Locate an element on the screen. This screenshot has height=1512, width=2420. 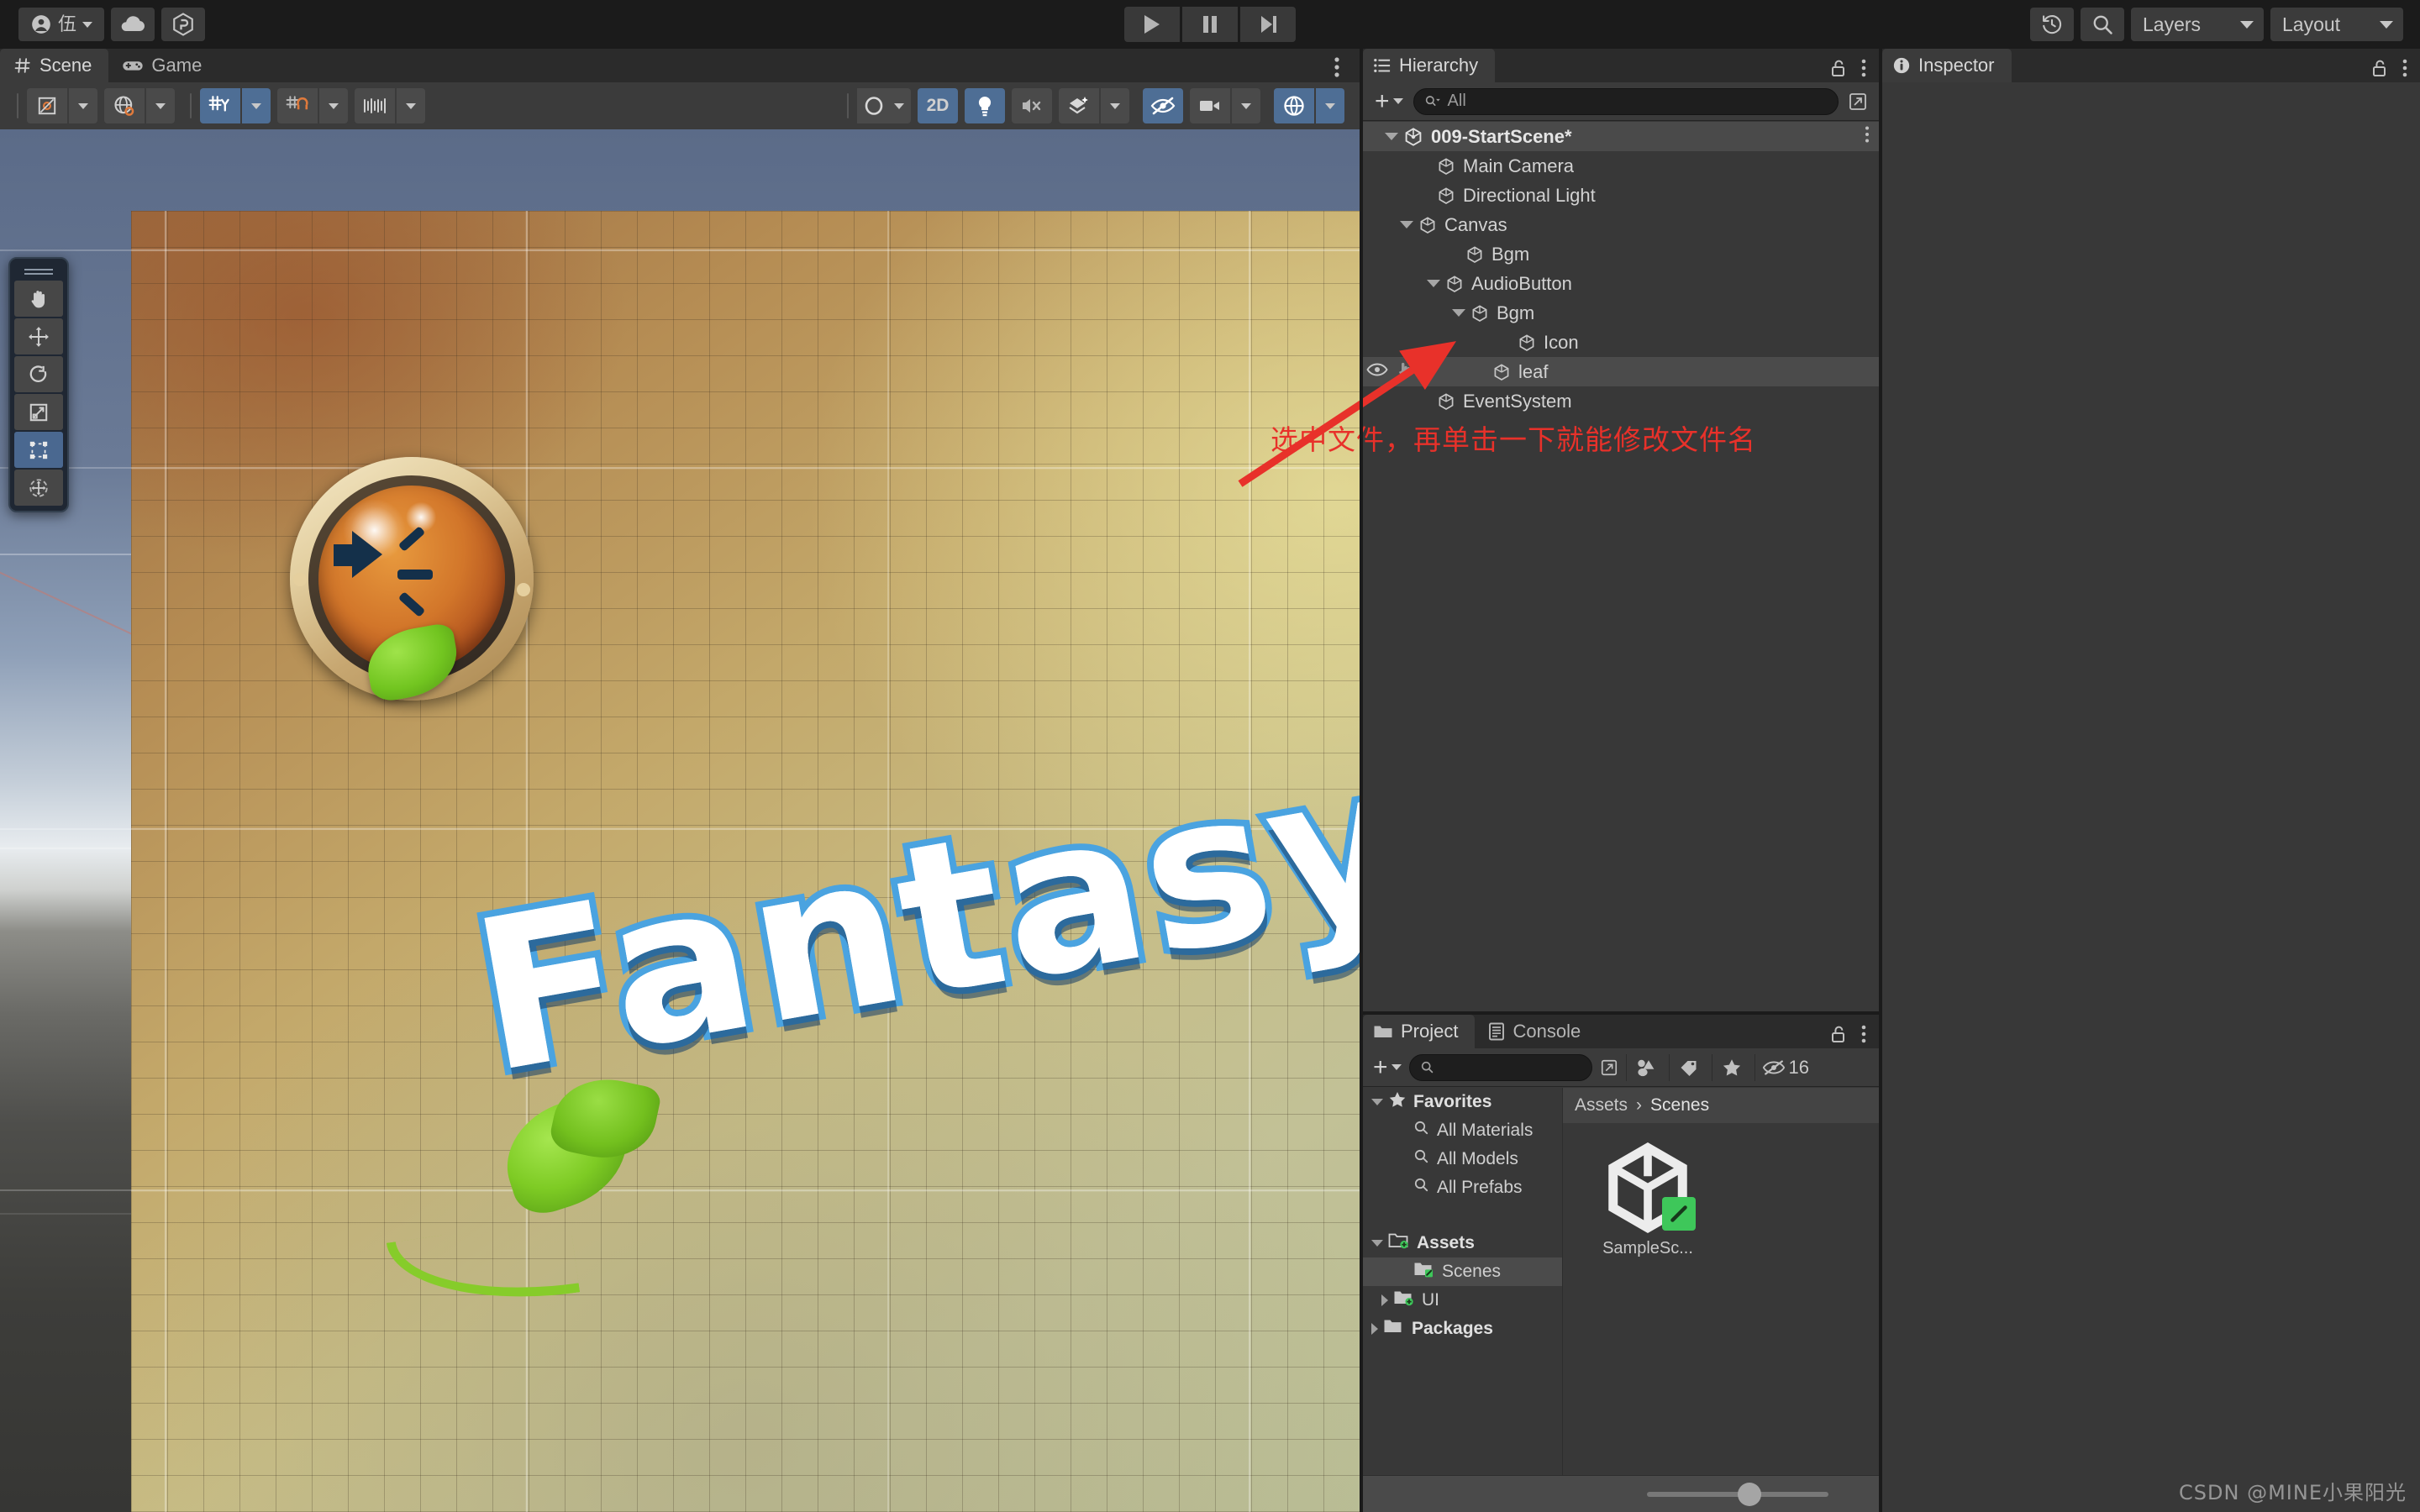
project-tree-assets: Assets is located at coordinates (1463, 1243).